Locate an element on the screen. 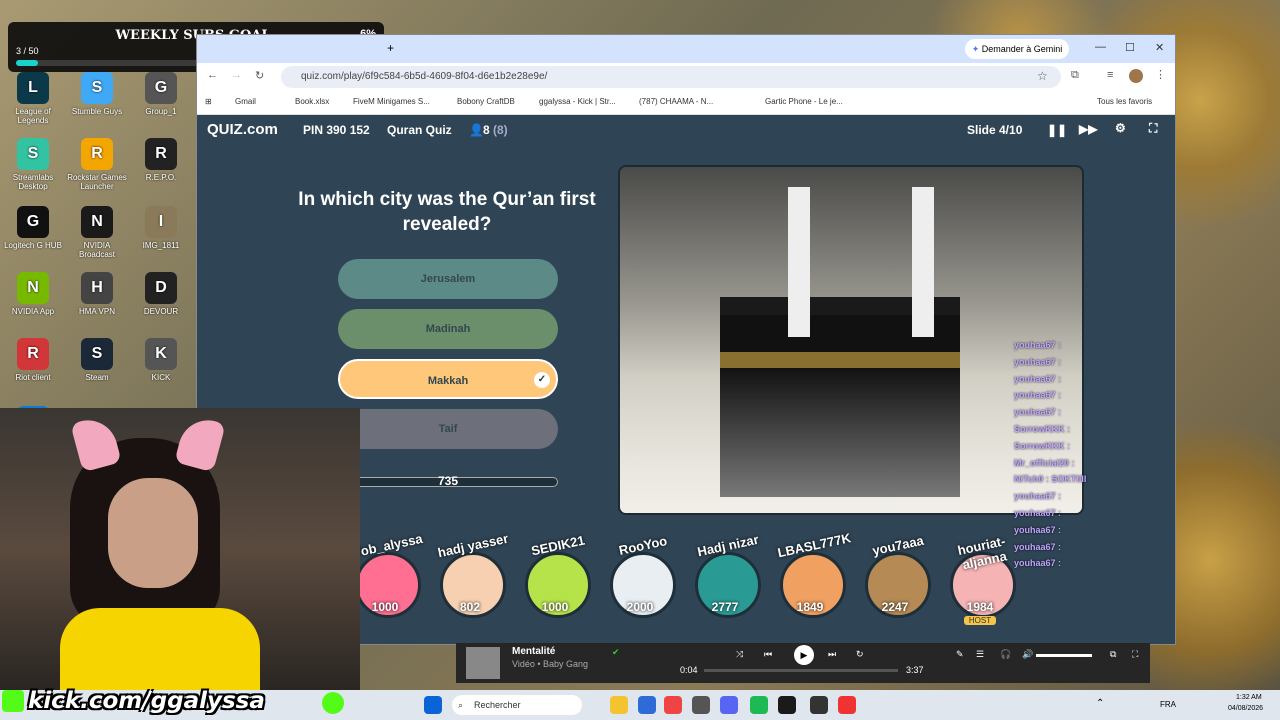  app-icon: G is located at coordinates (33, 222).